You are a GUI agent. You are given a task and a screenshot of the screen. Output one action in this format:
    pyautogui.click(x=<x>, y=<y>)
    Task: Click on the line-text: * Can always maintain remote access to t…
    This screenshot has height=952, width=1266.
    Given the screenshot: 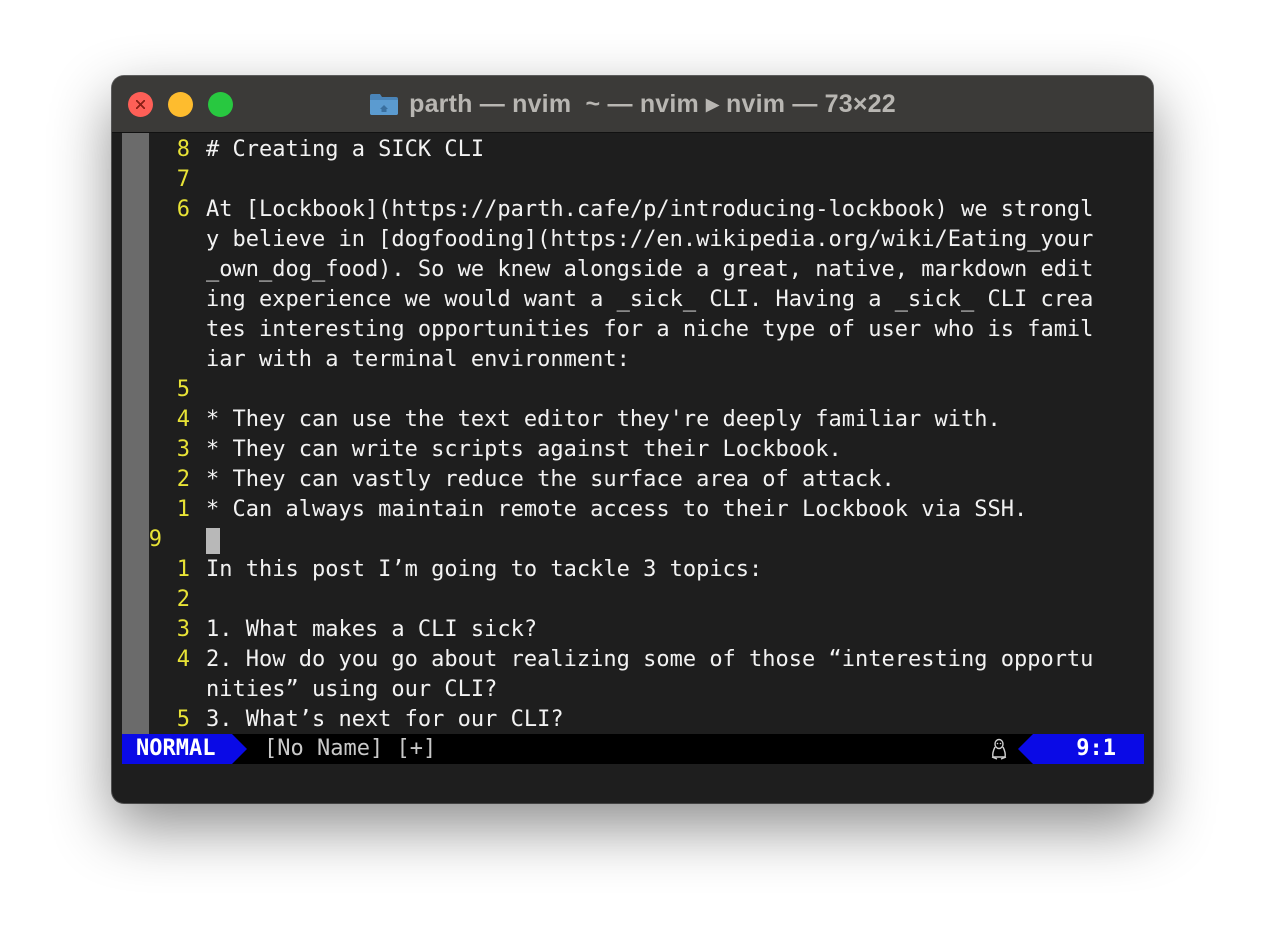 What is the action you would take?
    pyautogui.click(x=617, y=509)
    